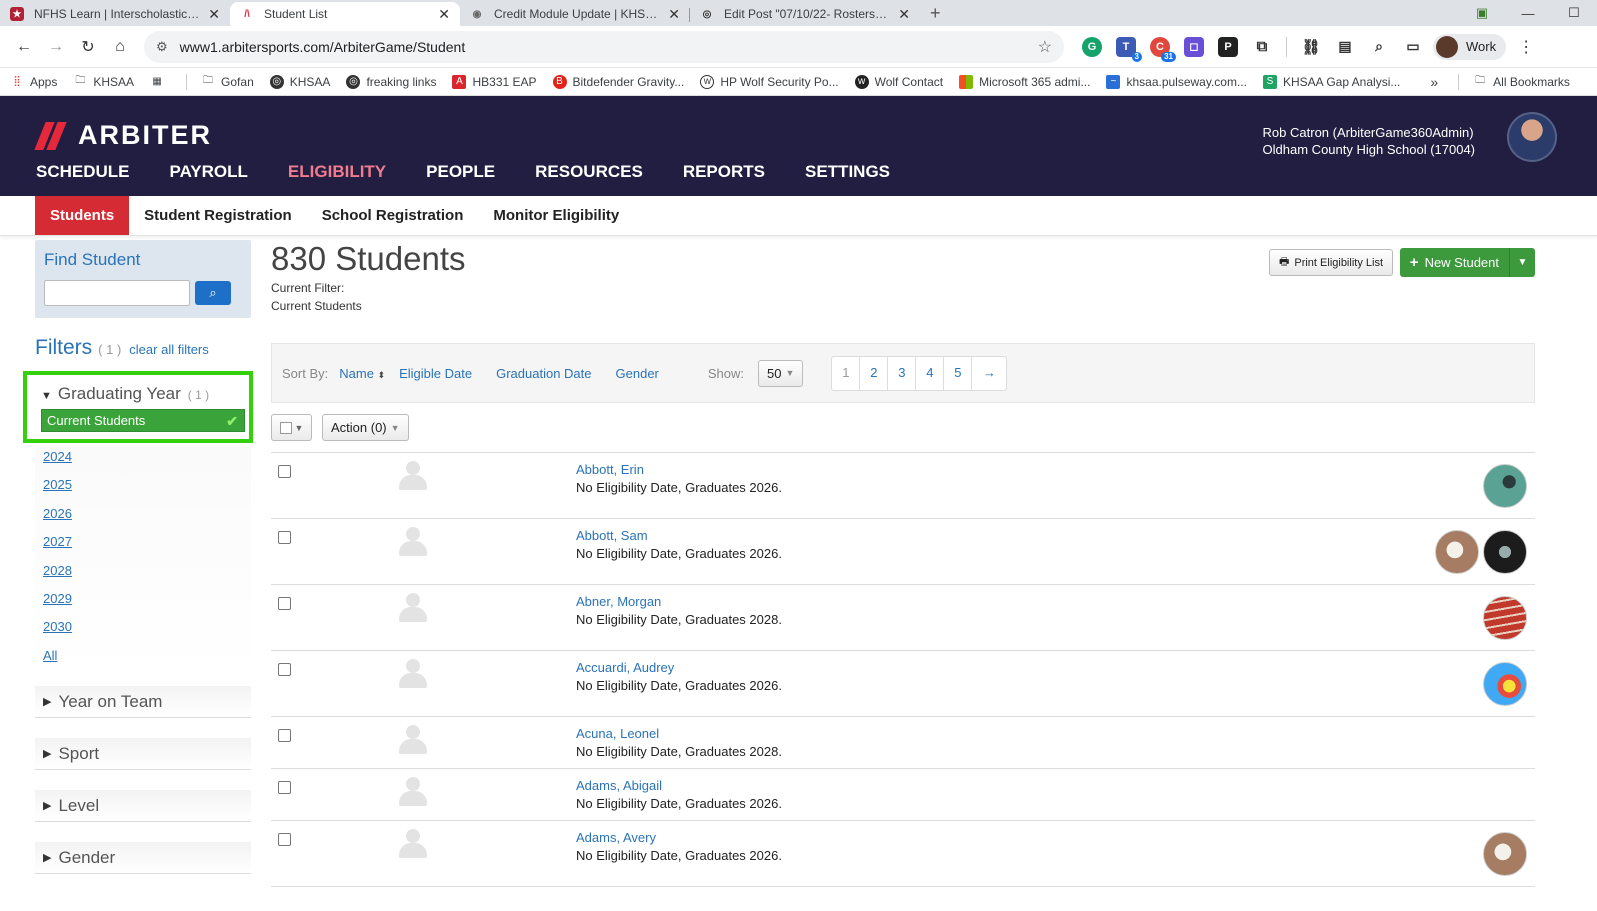 The height and width of the screenshot is (911, 1597). Describe the element at coordinates (1163, 49) in the screenshot. I see `calendar-ext-icon: C 31` at that location.